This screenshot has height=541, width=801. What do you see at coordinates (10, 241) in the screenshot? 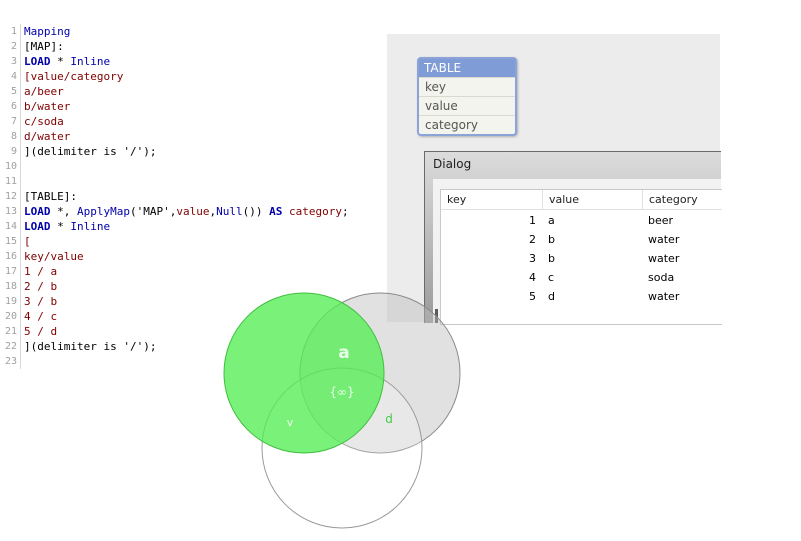
I see `line-number: 15` at bounding box center [10, 241].